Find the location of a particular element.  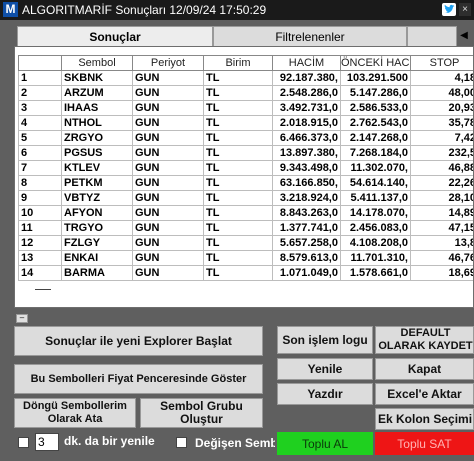

table-cell: 8.579.613,0 is located at coordinates (306, 258).